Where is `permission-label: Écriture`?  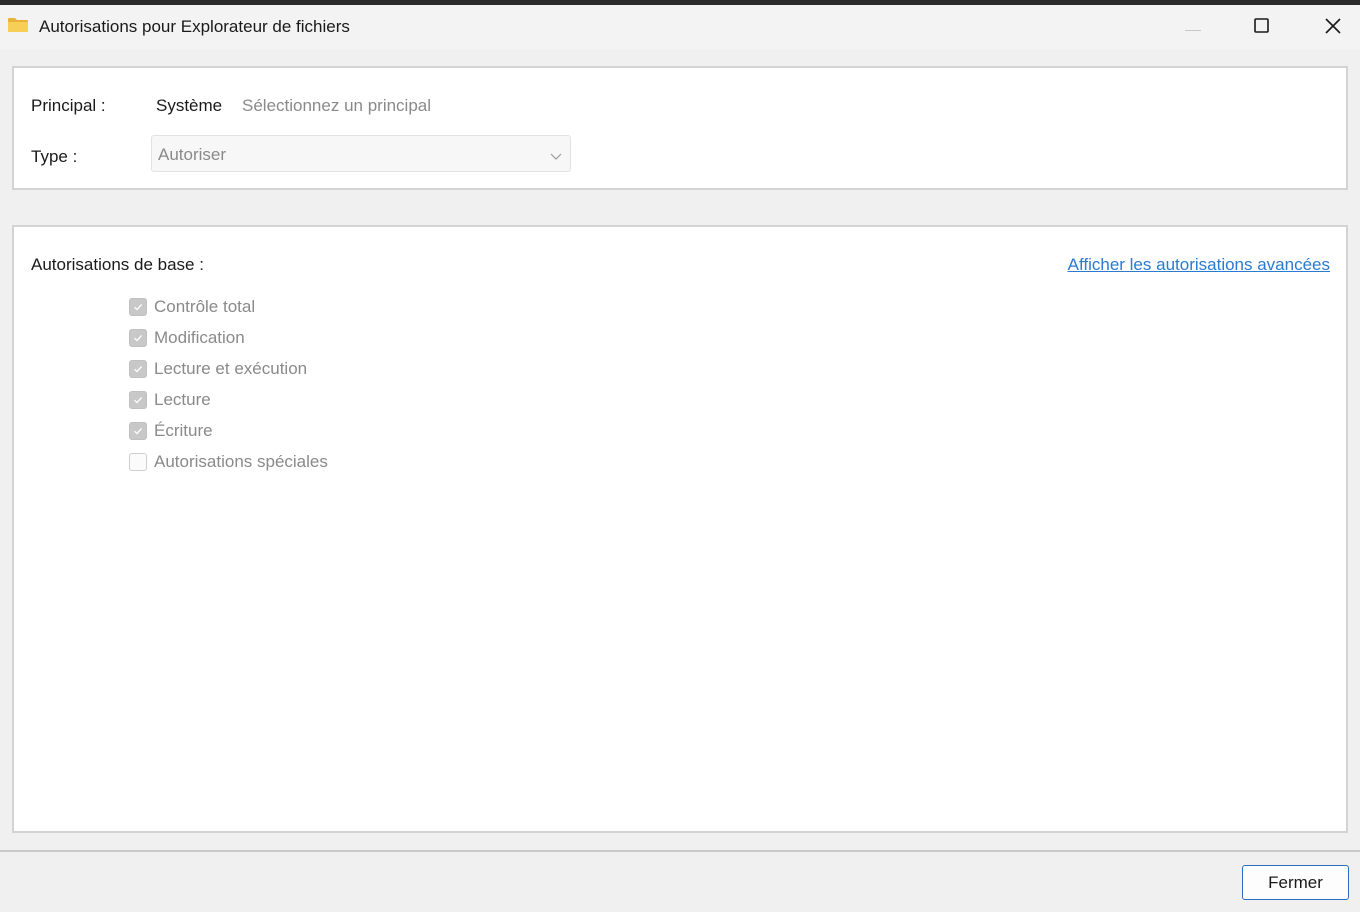
permission-label: Écriture is located at coordinates (183, 430).